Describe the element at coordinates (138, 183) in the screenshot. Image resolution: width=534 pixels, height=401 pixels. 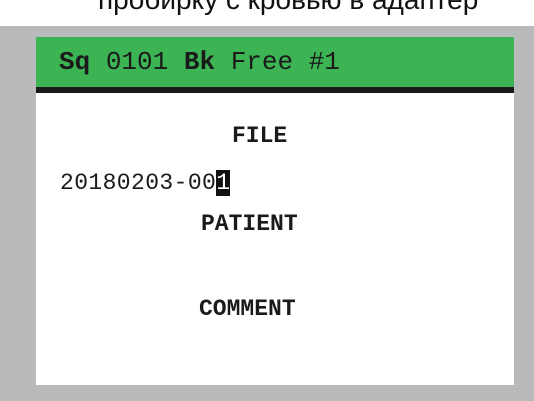
I see `file-number-text: 20180203-00` at that location.